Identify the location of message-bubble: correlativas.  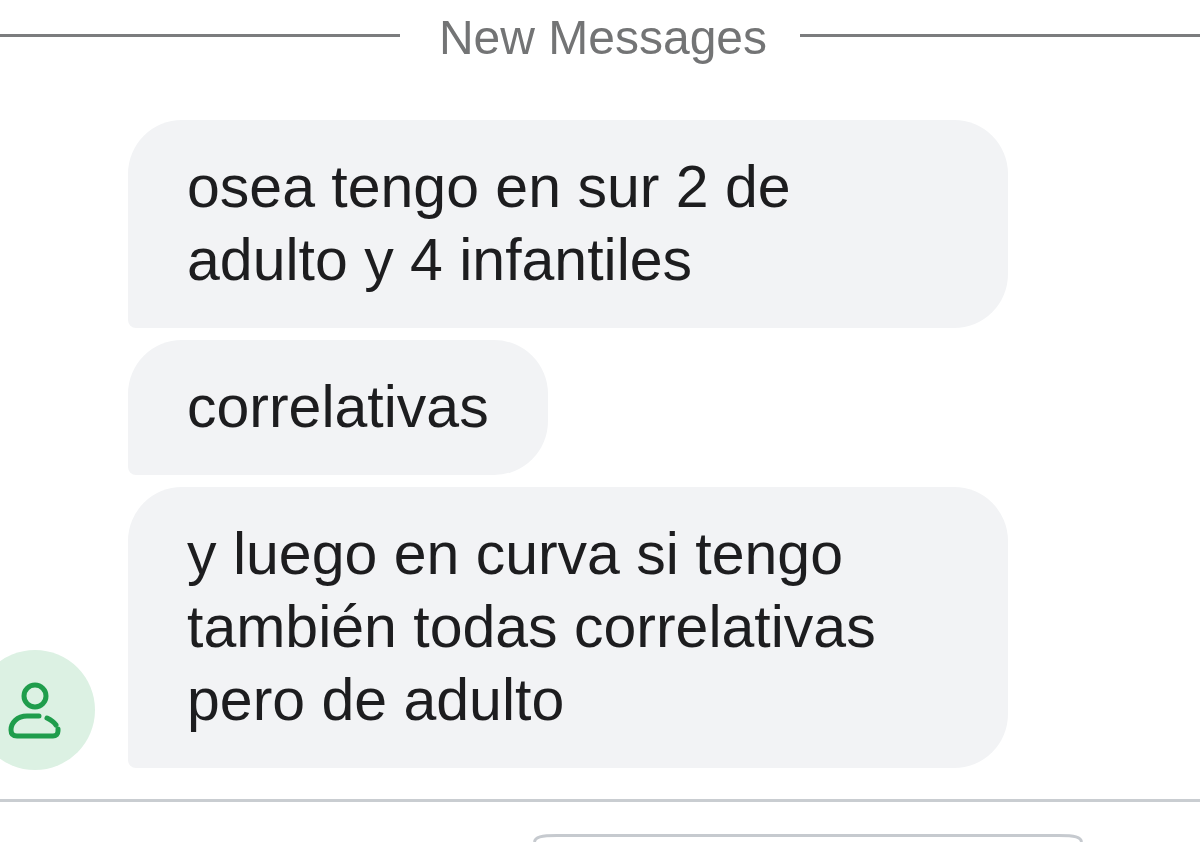
(338, 407).